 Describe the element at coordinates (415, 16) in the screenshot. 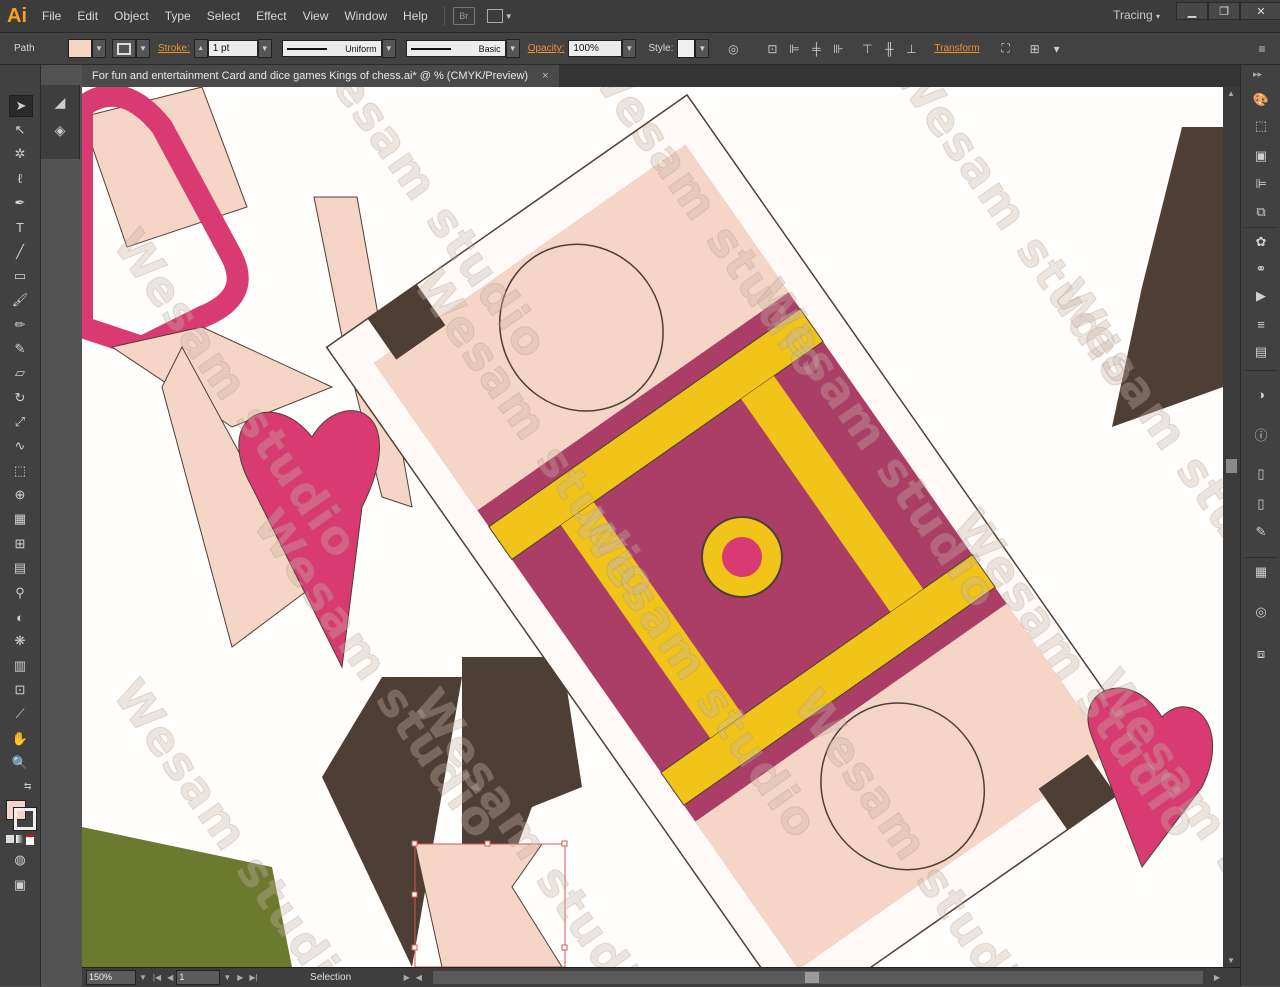

I see `menu-help: Help` at that location.